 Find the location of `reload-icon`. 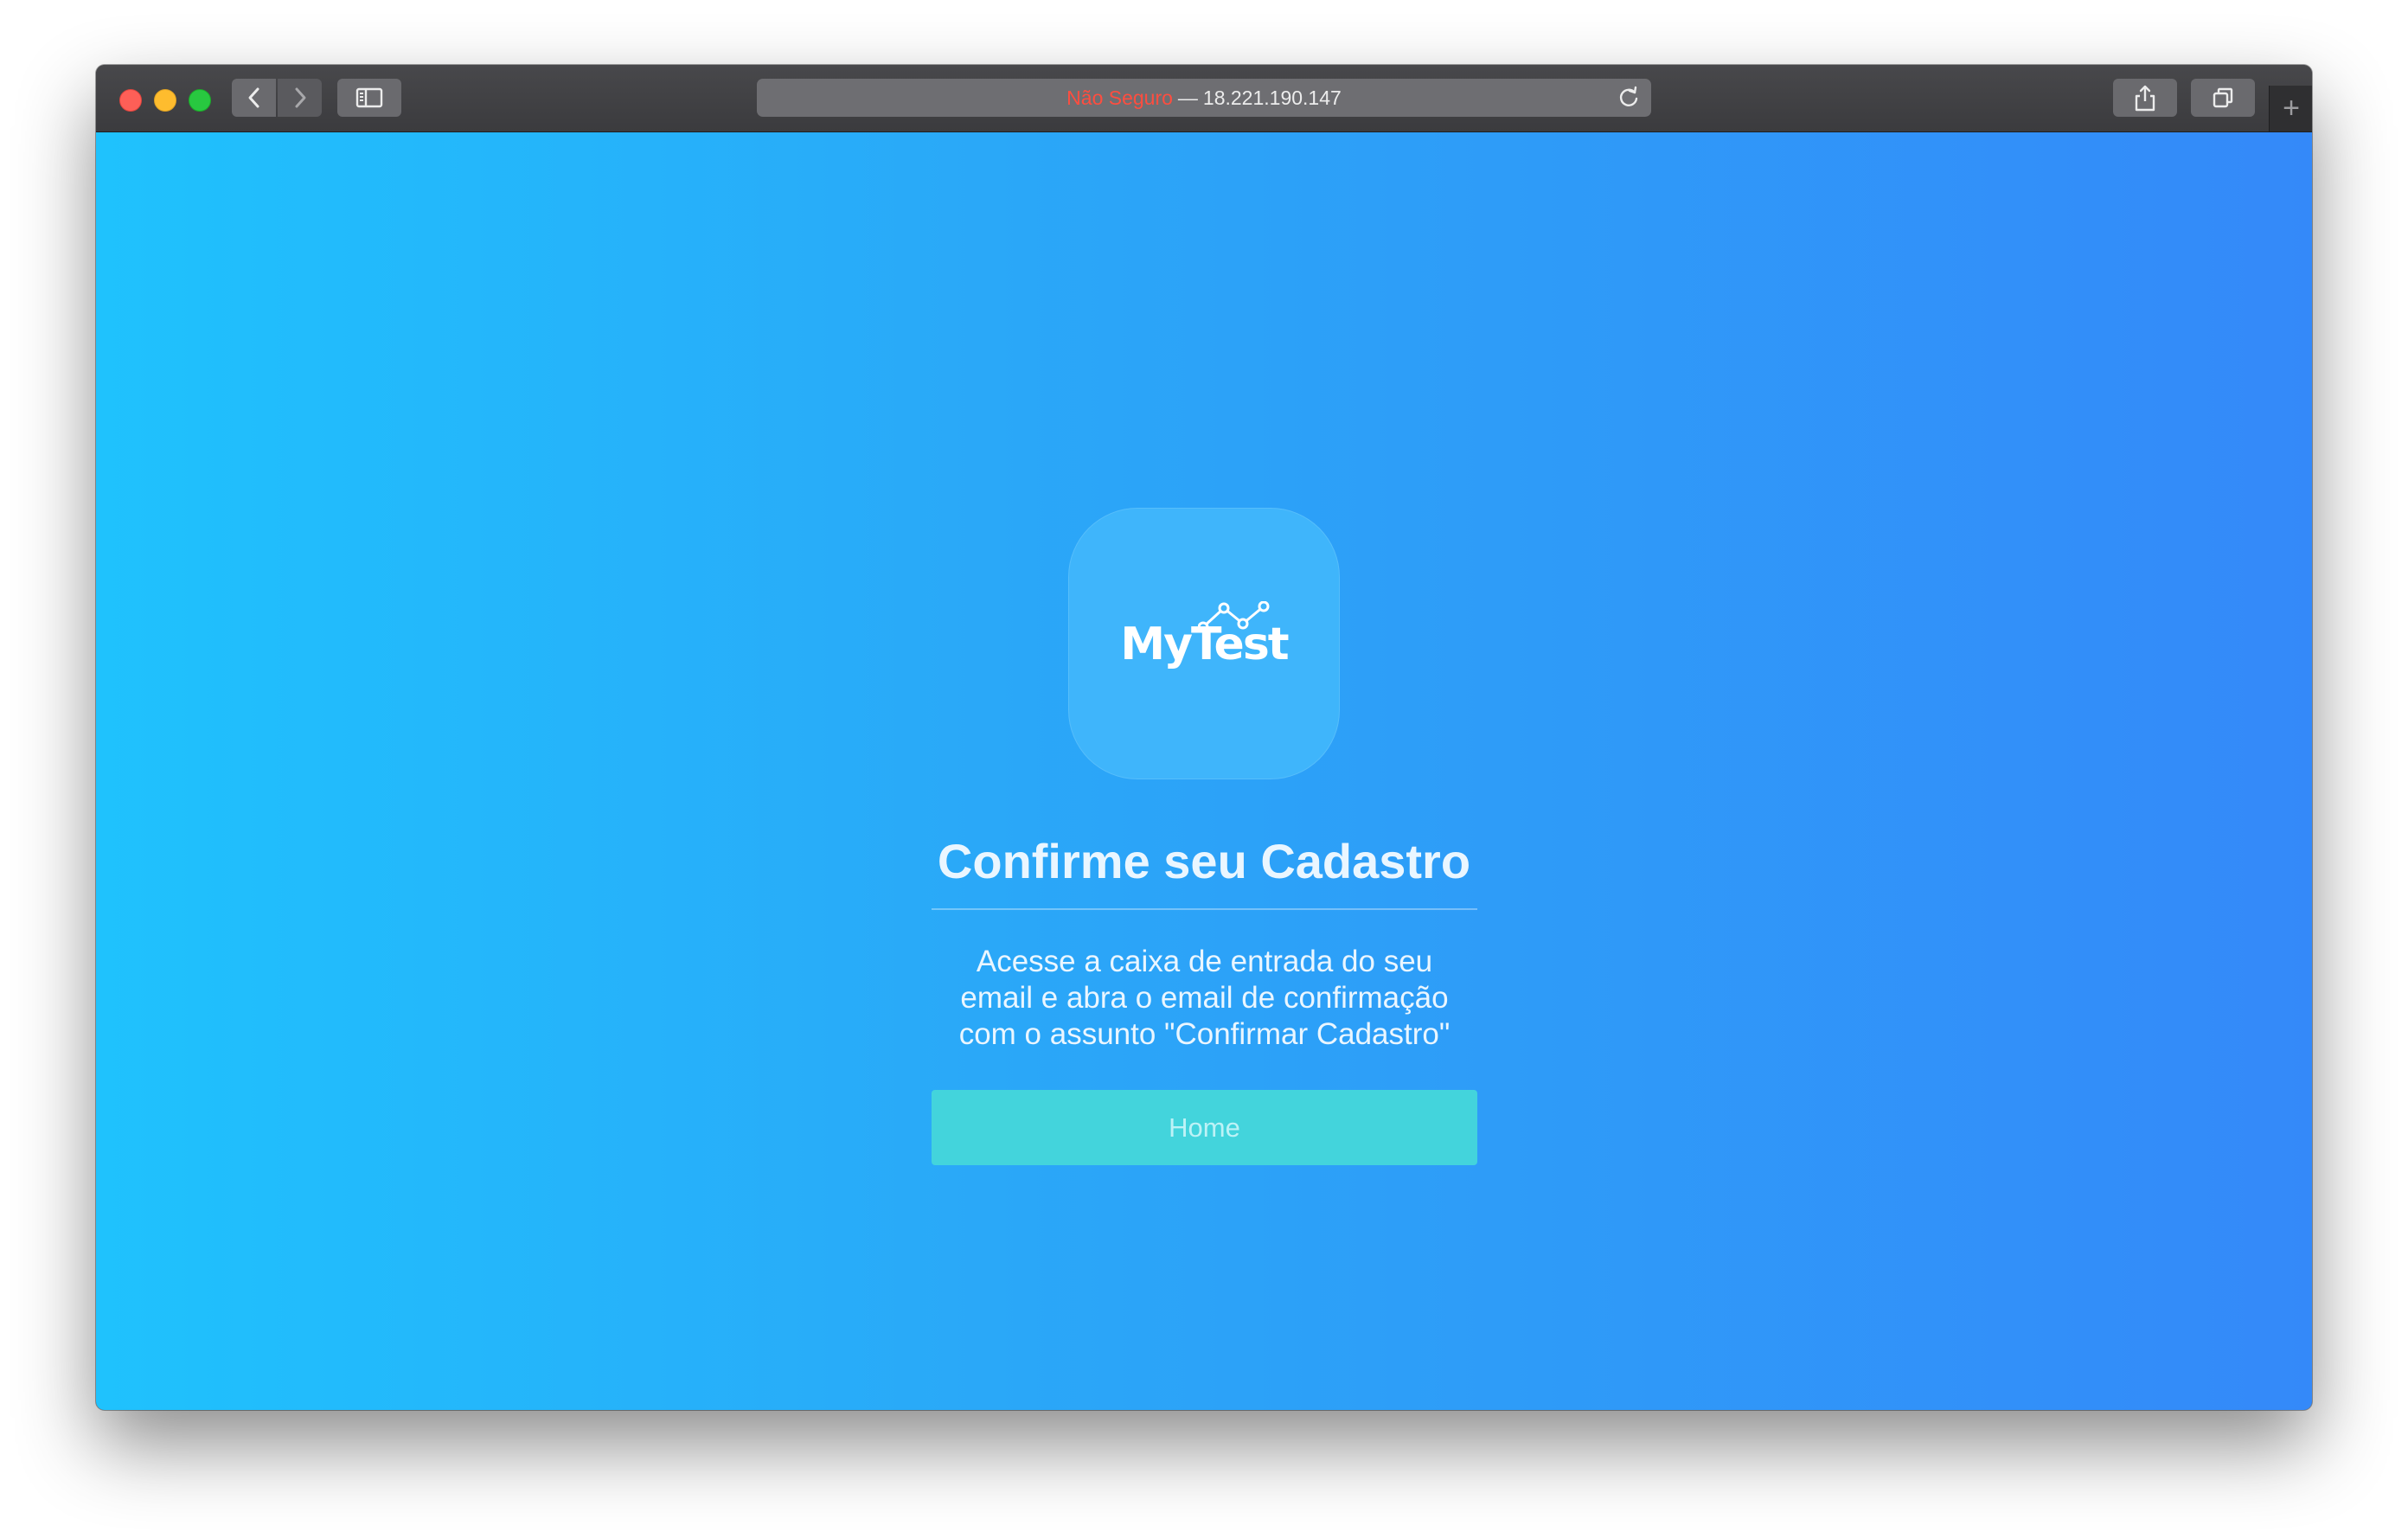

reload-icon is located at coordinates (1628, 96).